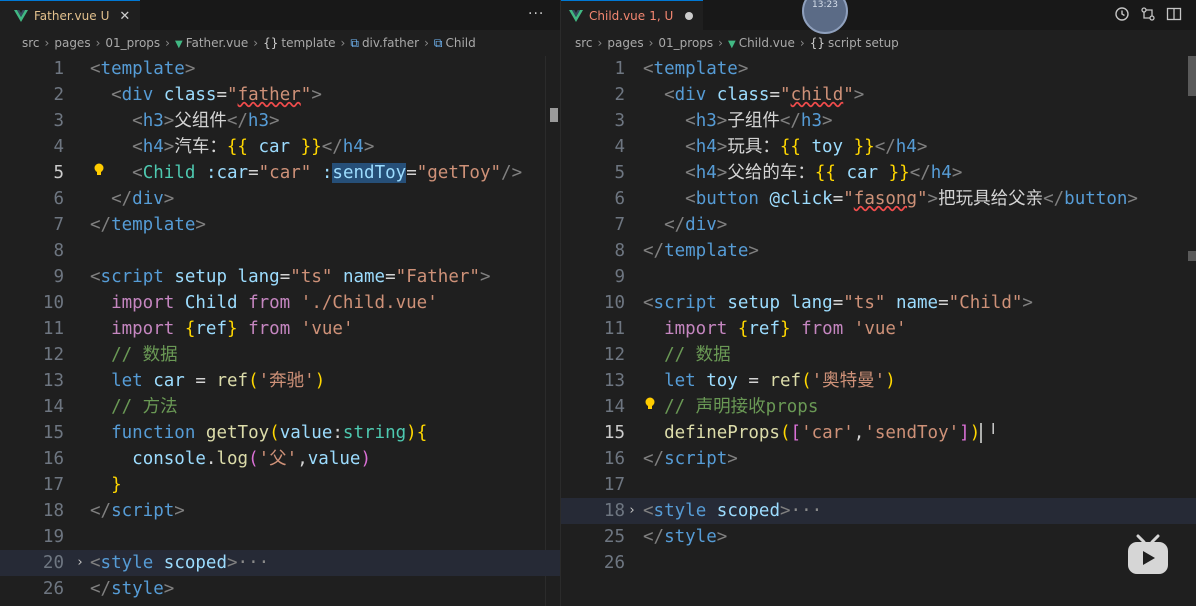  What do you see at coordinates (817, 43) in the screenshot?
I see `braces-icon: {}` at bounding box center [817, 43].